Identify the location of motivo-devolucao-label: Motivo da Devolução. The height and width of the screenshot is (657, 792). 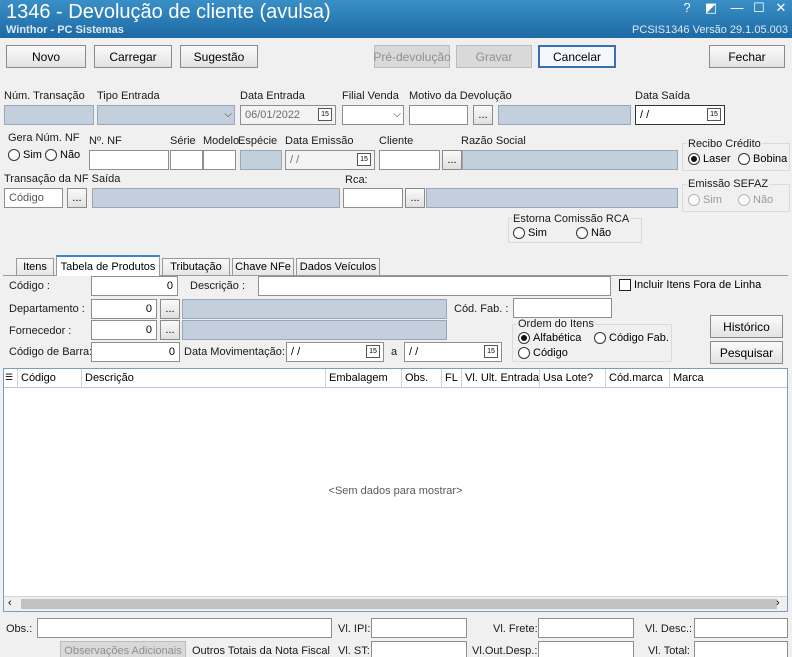
(460, 96).